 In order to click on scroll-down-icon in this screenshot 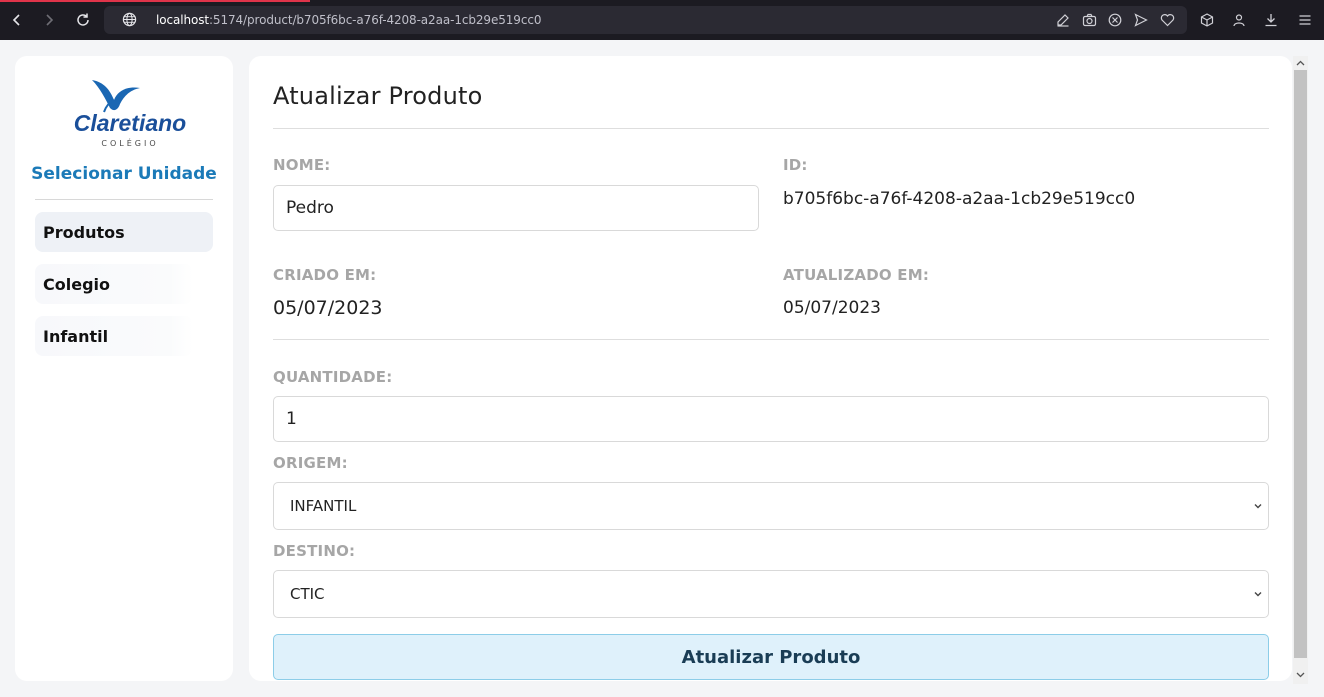, I will do `click(1300, 675)`.